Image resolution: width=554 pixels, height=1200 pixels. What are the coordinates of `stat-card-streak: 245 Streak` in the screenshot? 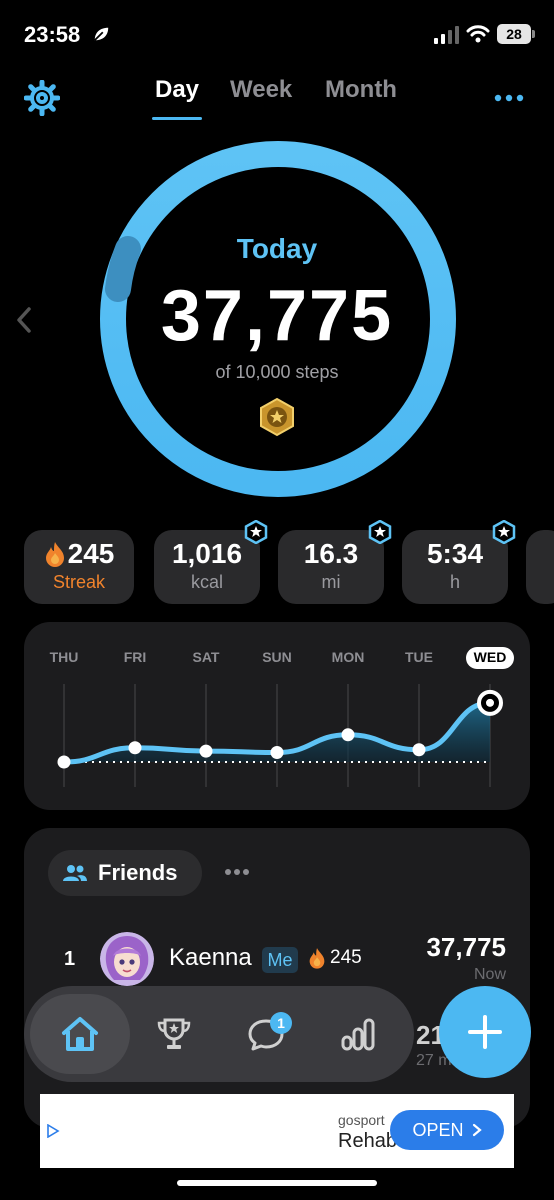 It's located at (79, 567).